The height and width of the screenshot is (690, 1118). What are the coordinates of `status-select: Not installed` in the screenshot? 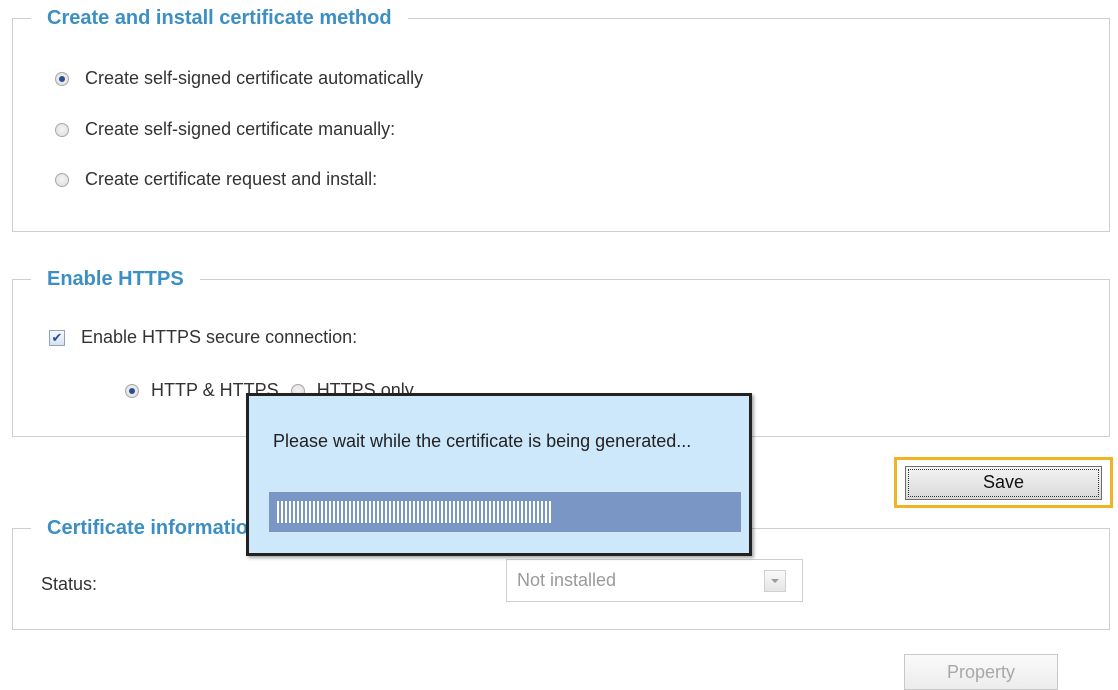 It's located at (654, 580).